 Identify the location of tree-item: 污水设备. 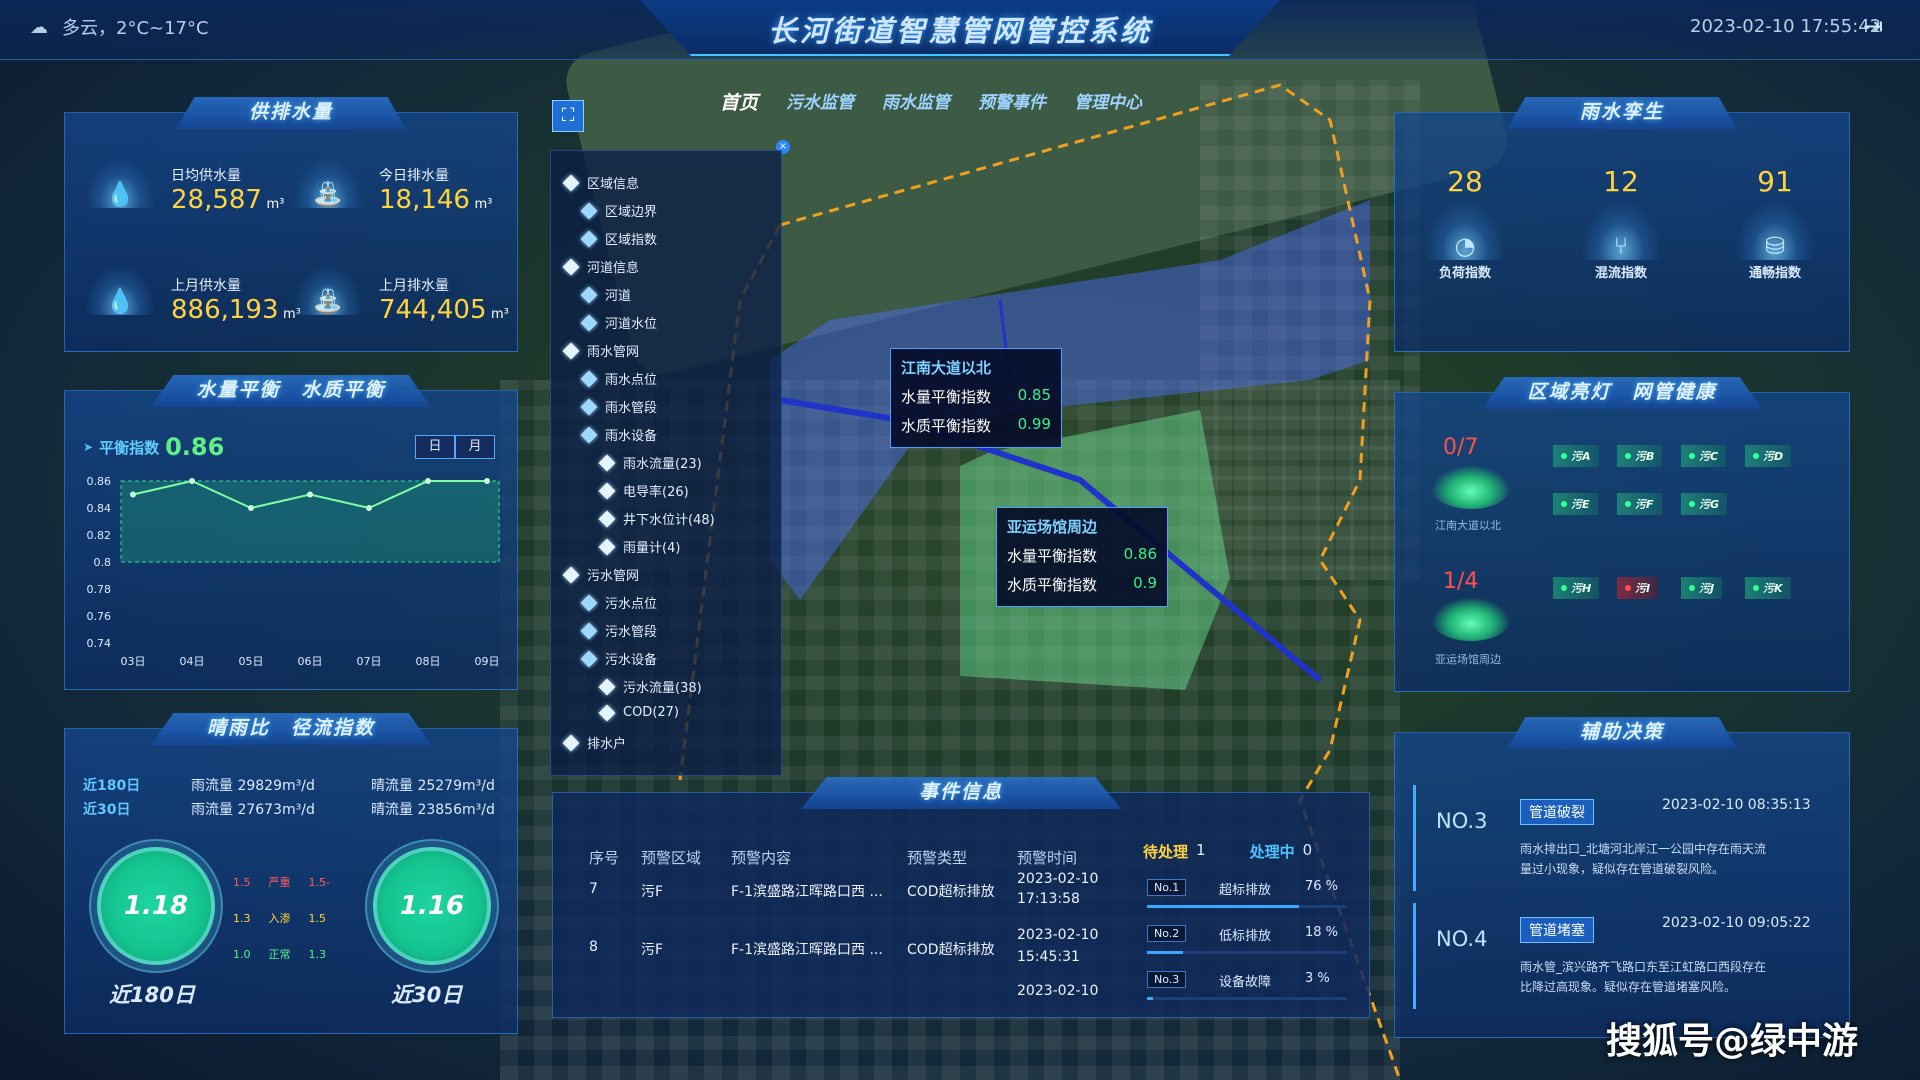
(618, 658).